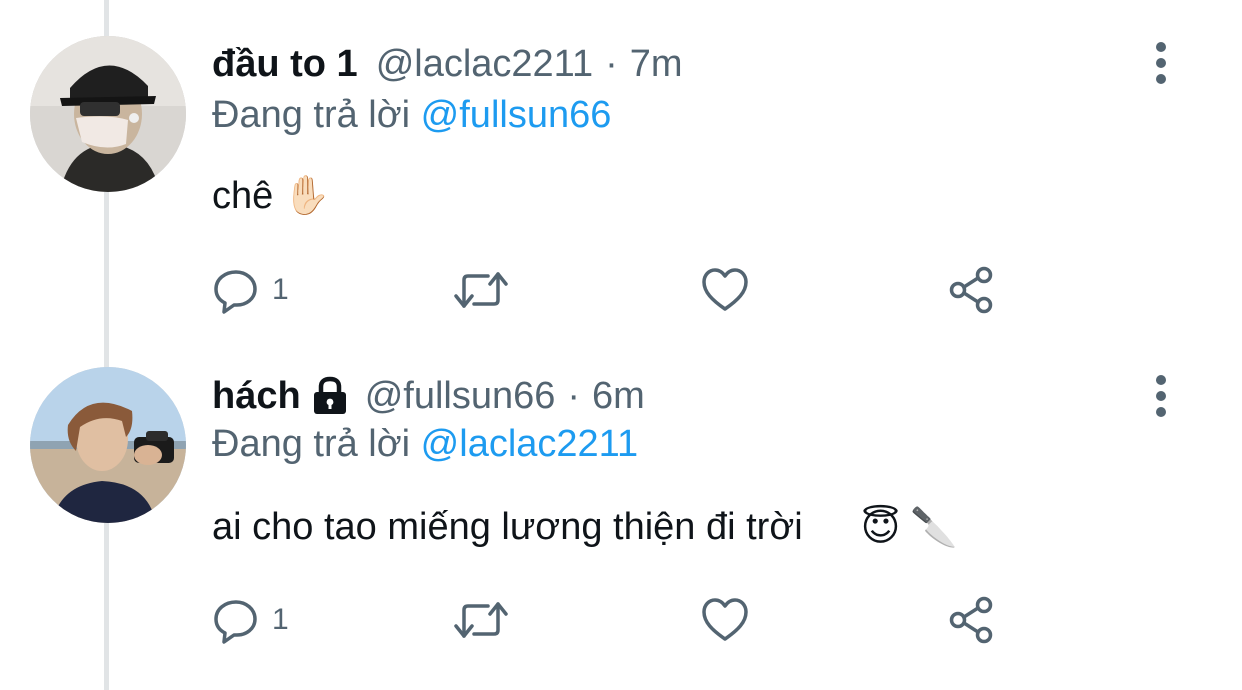  What do you see at coordinates (516, 115) in the screenshot?
I see `reply-to-mention: @fullsun66` at bounding box center [516, 115].